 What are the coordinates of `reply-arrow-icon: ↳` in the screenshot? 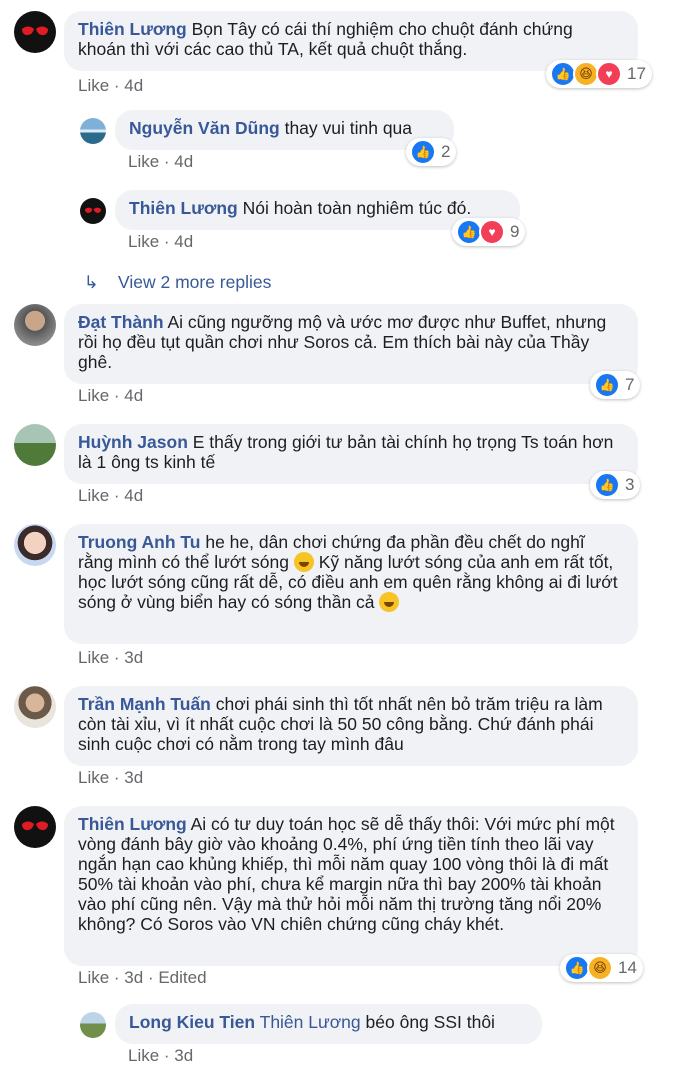 It's located at (91, 282).